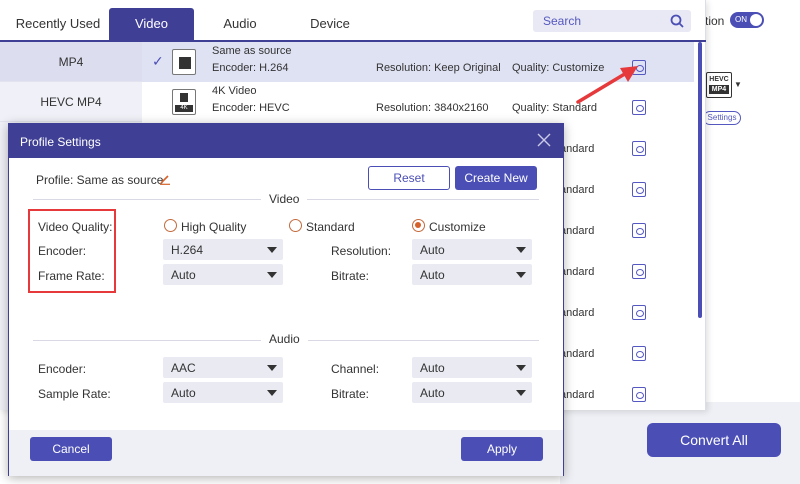 Image resolution: width=800 pixels, height=484 pixels. I want to click on profile-name: 4K Video, so click(234, 91).